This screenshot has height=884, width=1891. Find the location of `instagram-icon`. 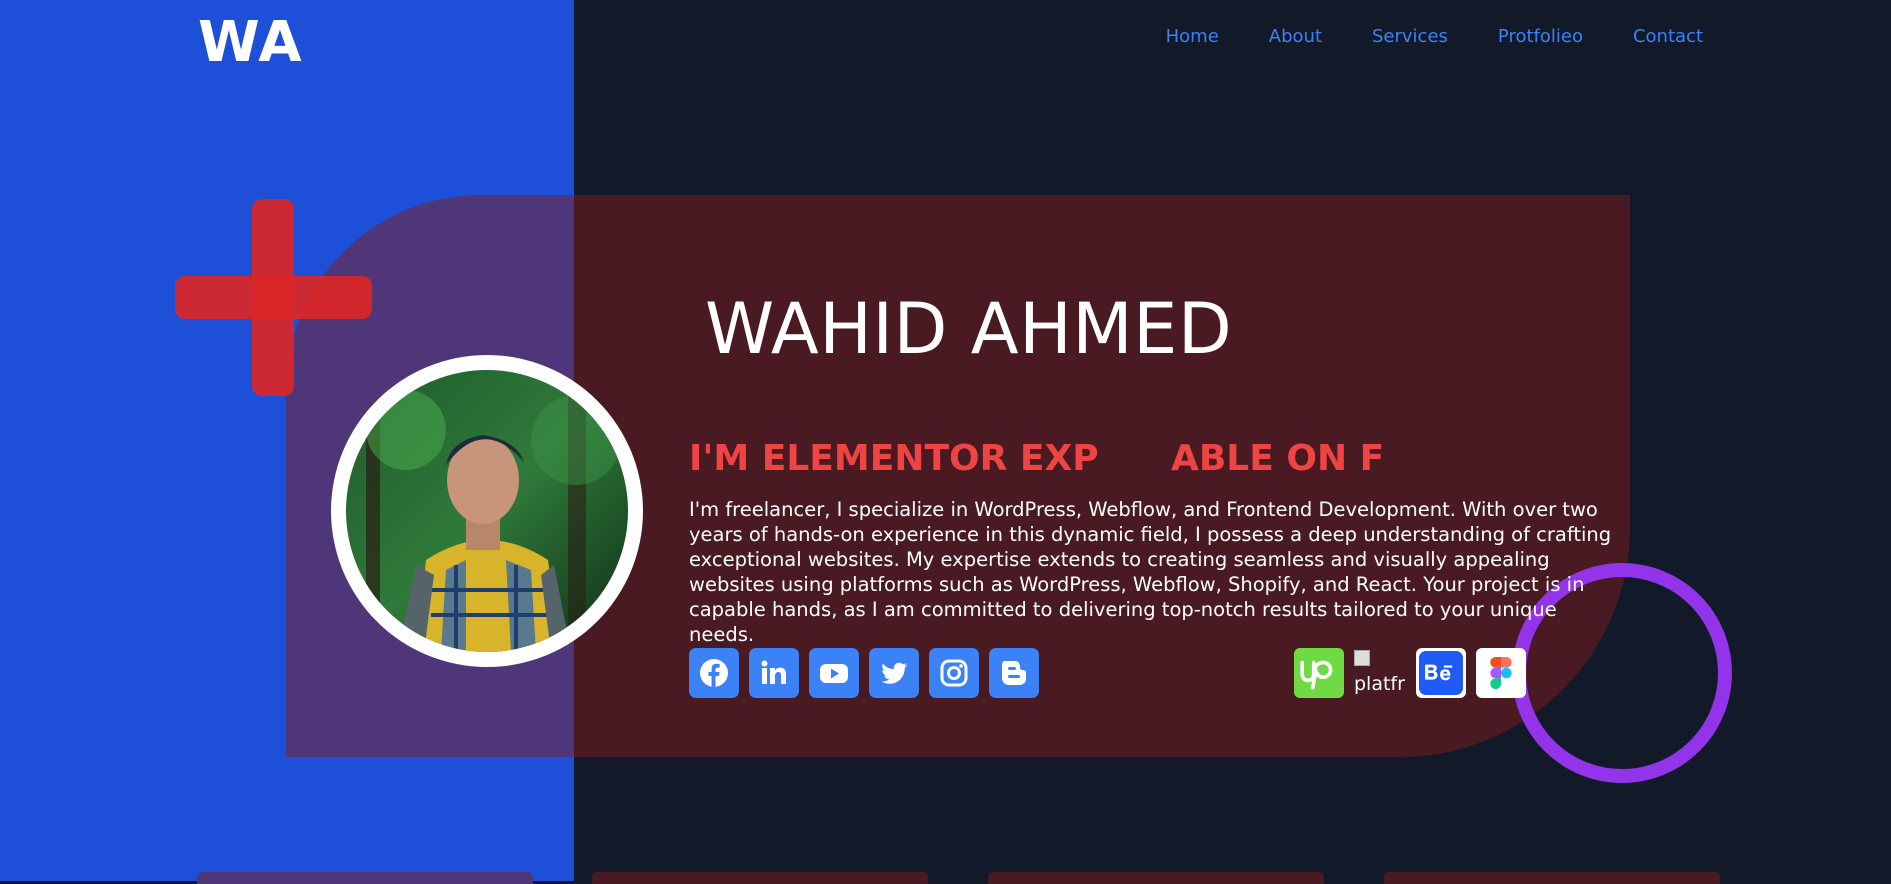

instagram-icon is located at coordinates (954, 673).